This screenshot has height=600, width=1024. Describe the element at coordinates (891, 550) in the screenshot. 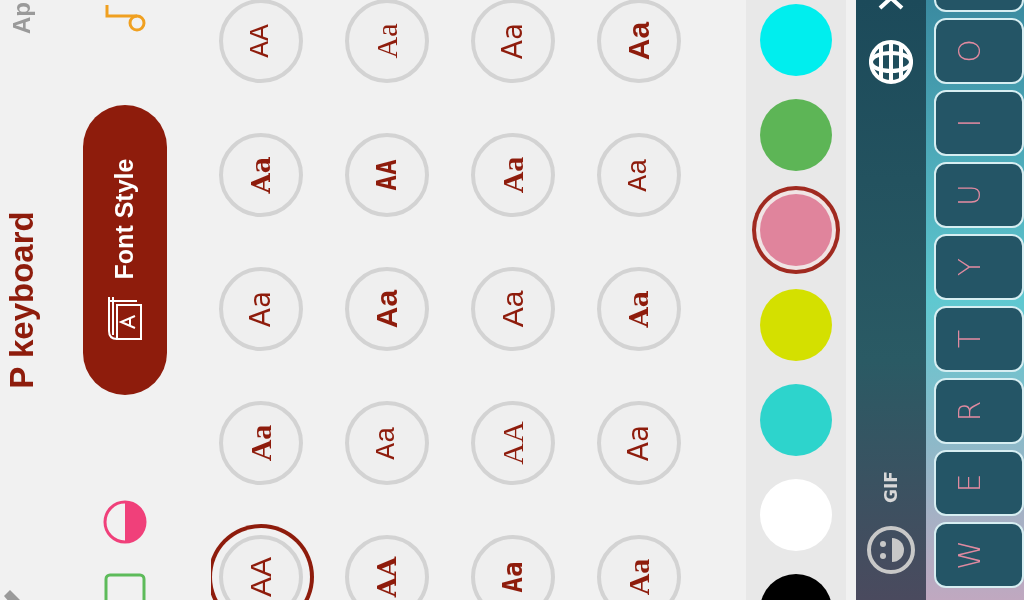

I see `emoji-icon` at that location.